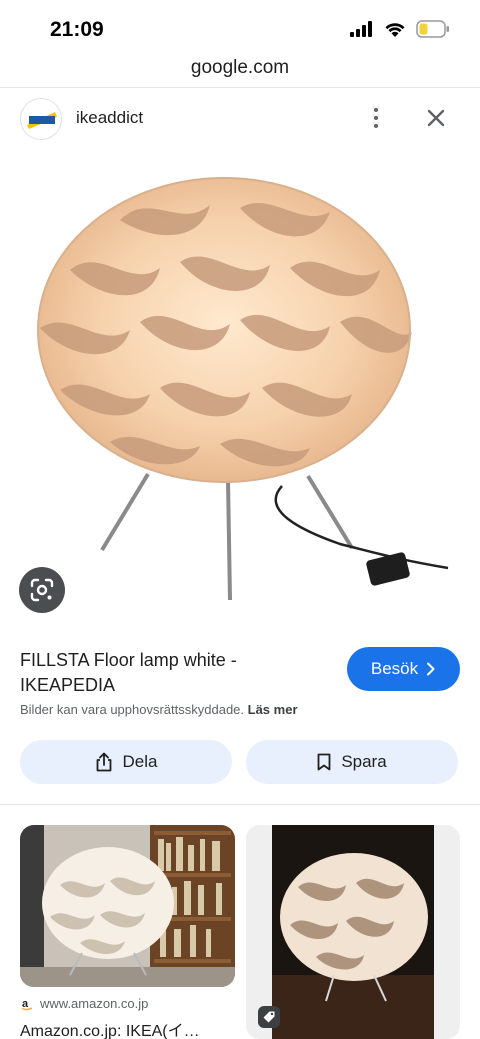 This screenshot has height=1039, width=480. What do you see at coordinates (432, 29) in the screenshot?
I see `battery-icon` at bounding box center [432, 29].